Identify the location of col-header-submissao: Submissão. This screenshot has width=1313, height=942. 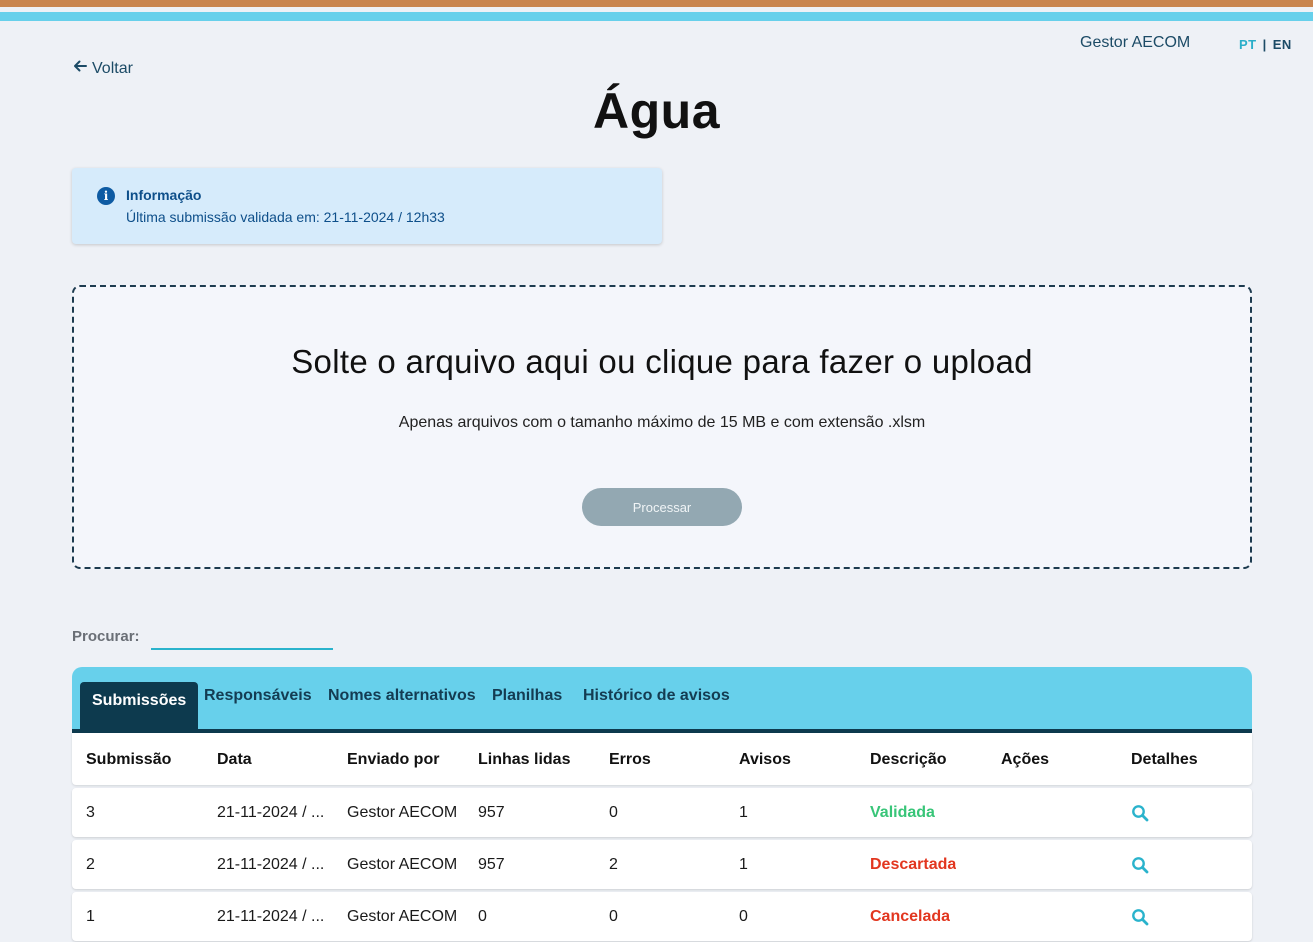
(129, 759).